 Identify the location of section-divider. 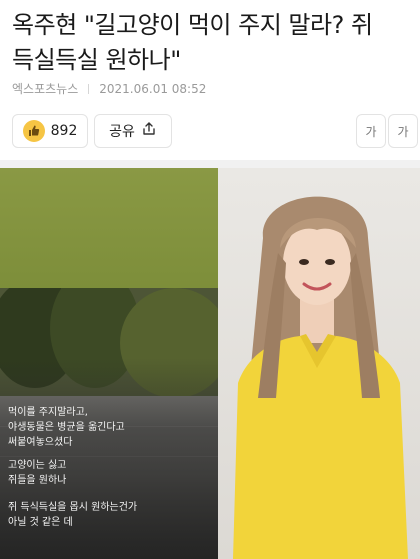
(210, 164).